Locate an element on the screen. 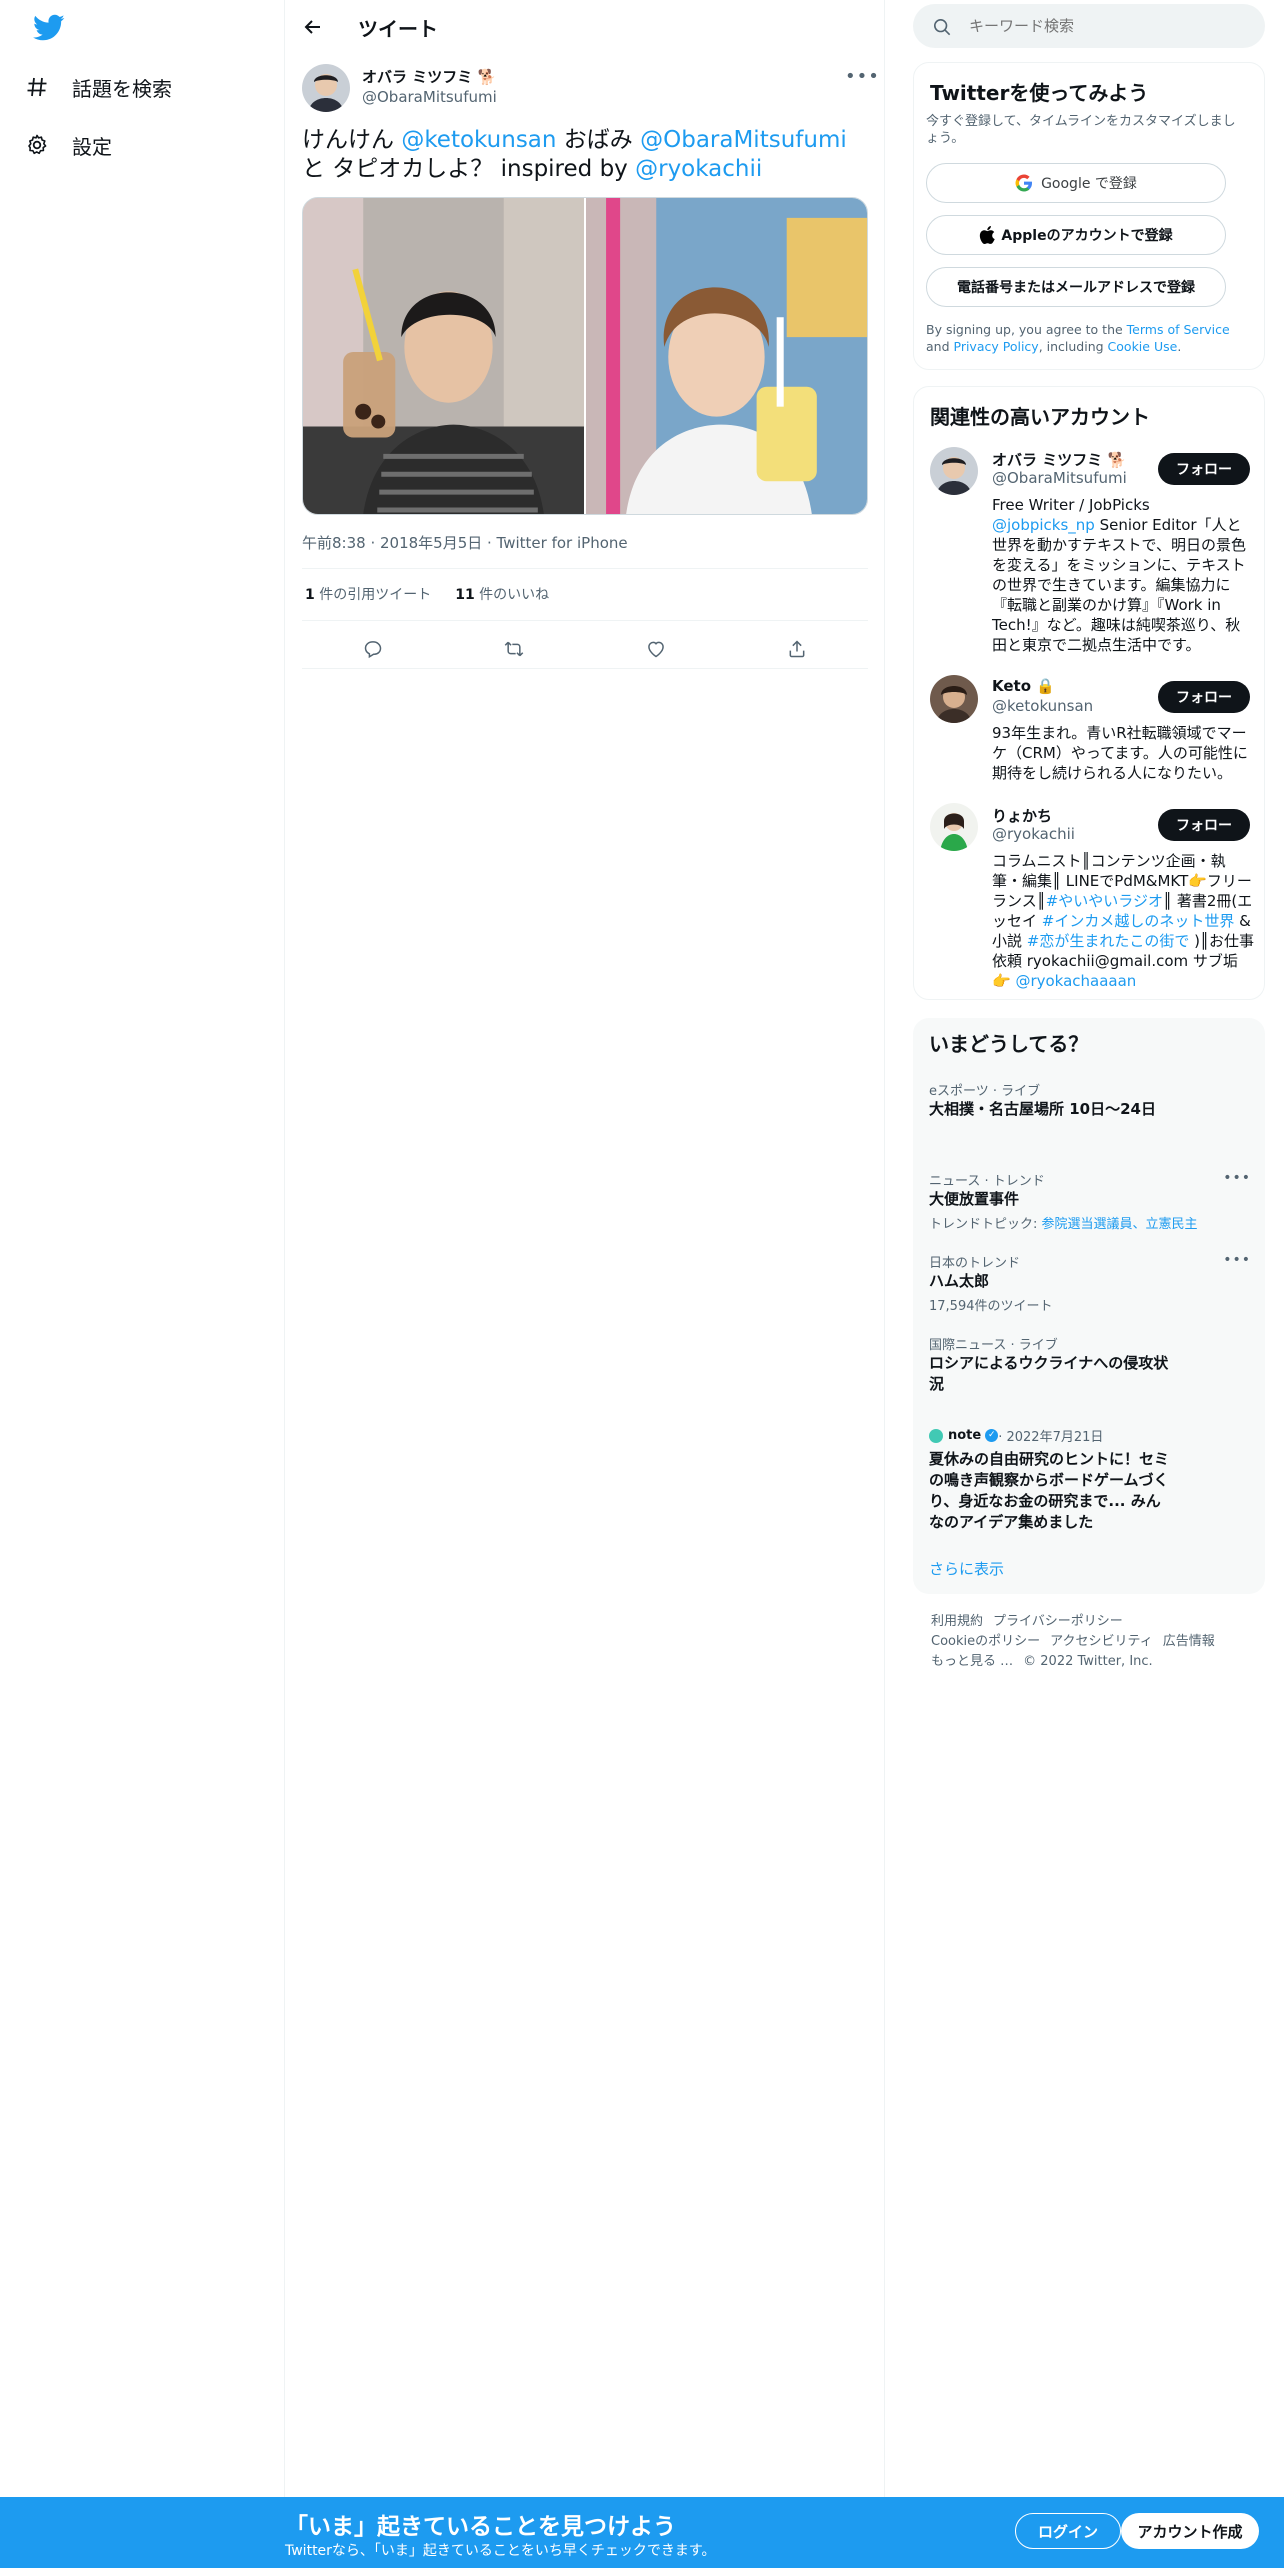 This screenshot has width=1284, height=2568. apple-signup-button: Appleのアカウントで登録 is located at coordinates (1076, 235).